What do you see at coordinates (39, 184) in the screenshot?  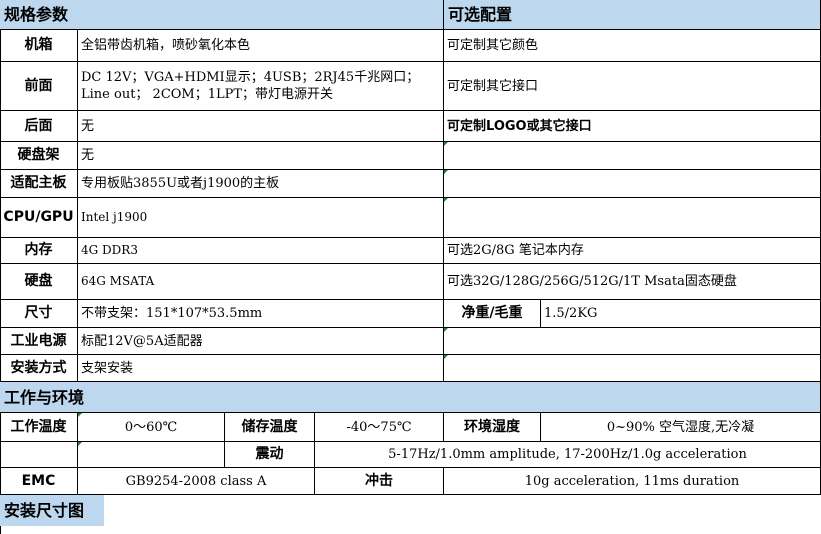 I see `board-label: 适配主板` at bounding box center [39, 184].